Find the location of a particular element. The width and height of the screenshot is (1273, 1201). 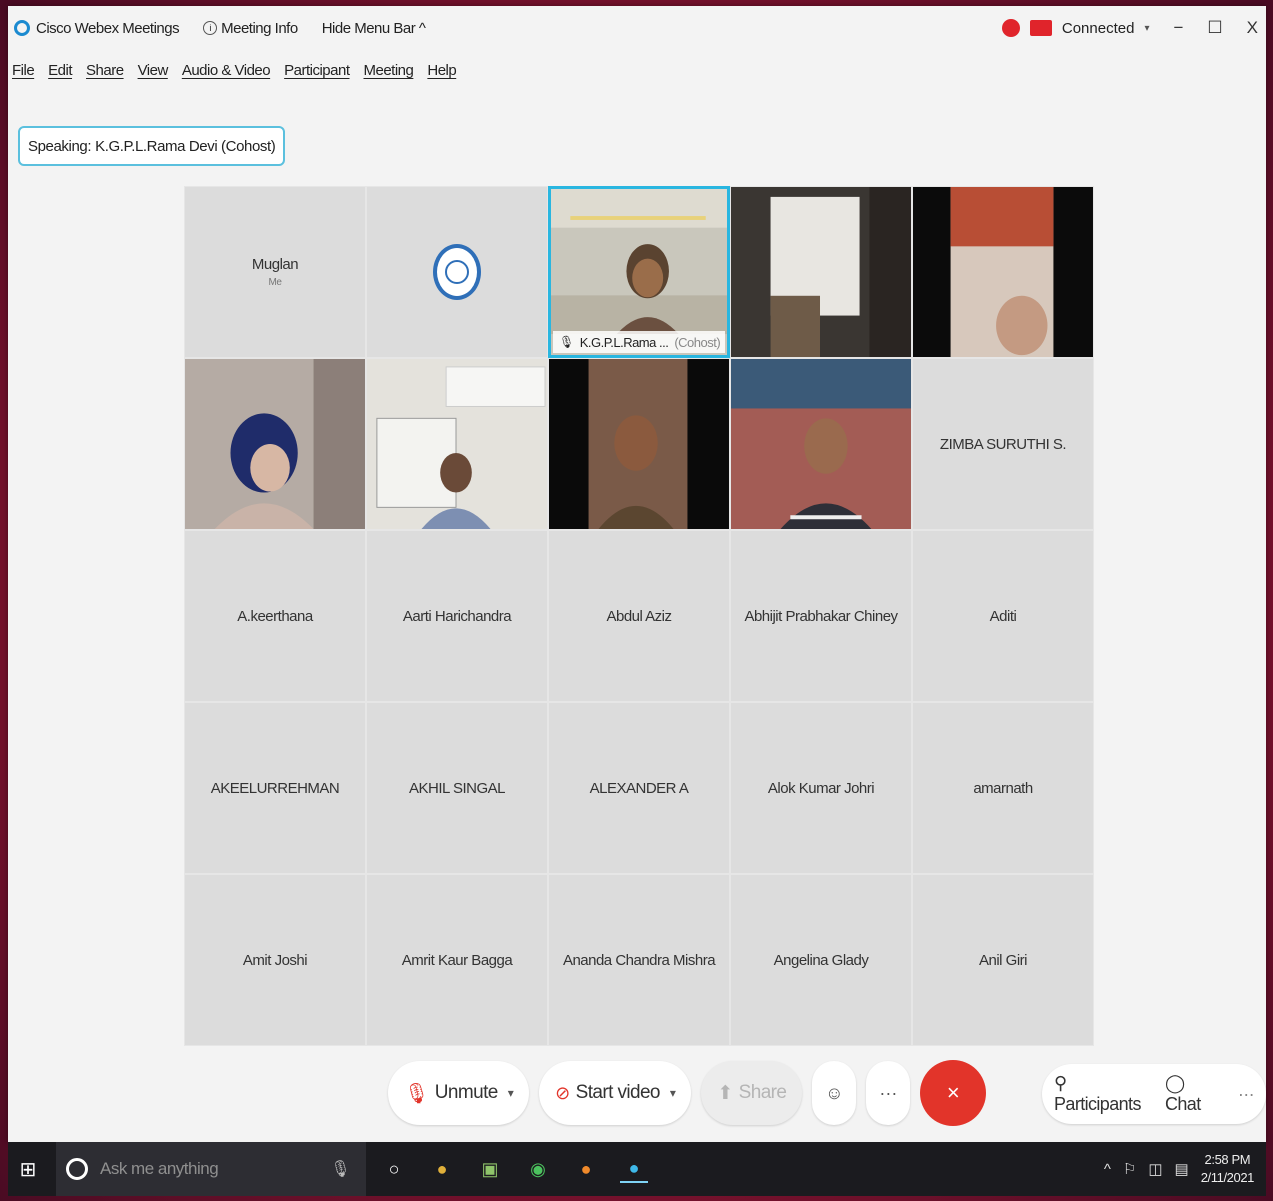

participant-tile: A.keerthana is located at coordinates (275, 616).